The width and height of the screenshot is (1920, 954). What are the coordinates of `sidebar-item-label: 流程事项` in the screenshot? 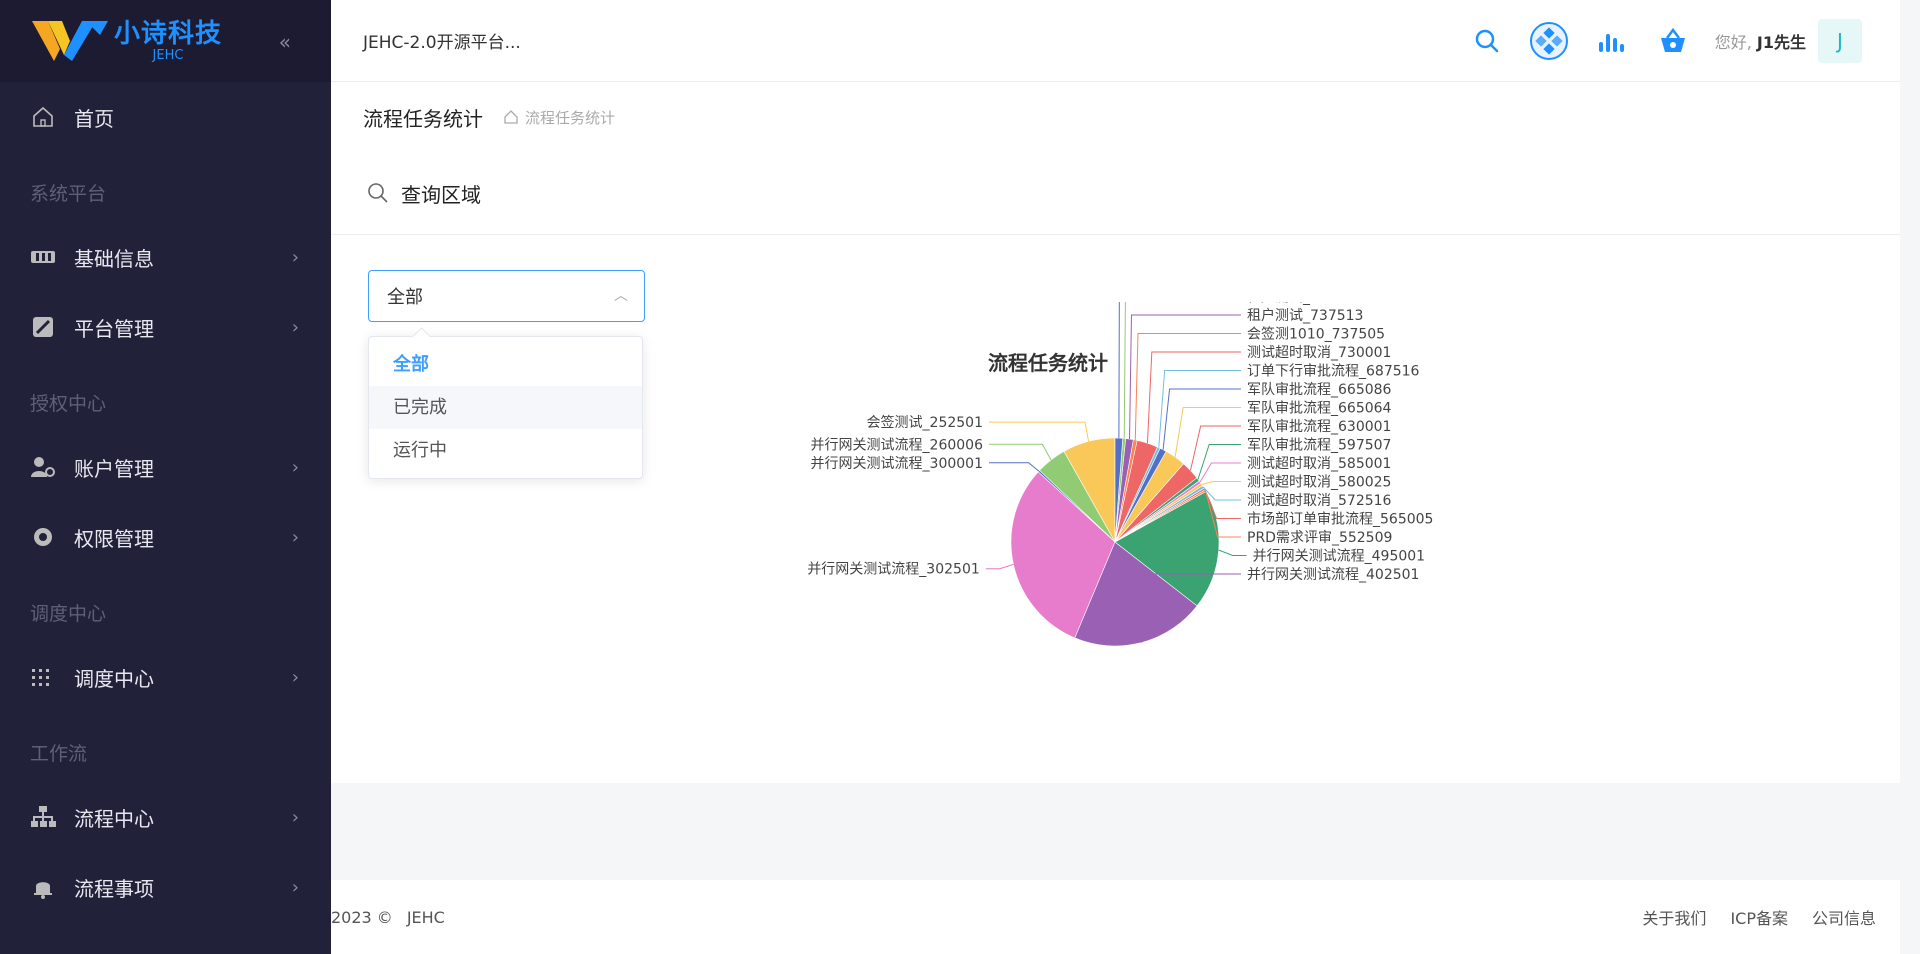 It's located at (114, 888).